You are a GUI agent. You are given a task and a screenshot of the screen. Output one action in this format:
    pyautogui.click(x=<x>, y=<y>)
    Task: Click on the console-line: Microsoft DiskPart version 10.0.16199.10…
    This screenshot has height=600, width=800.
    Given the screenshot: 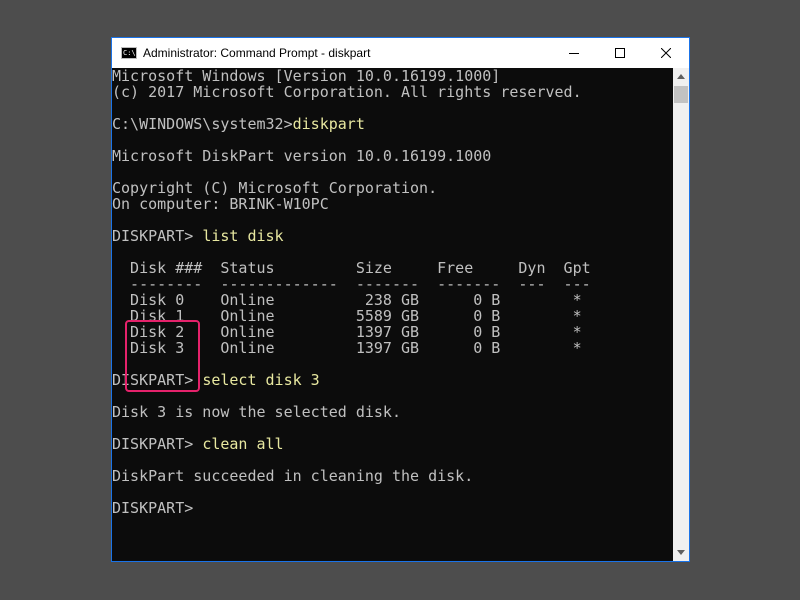 What is the action you would take?
    pyautogui.click(x=392, y=156)
    